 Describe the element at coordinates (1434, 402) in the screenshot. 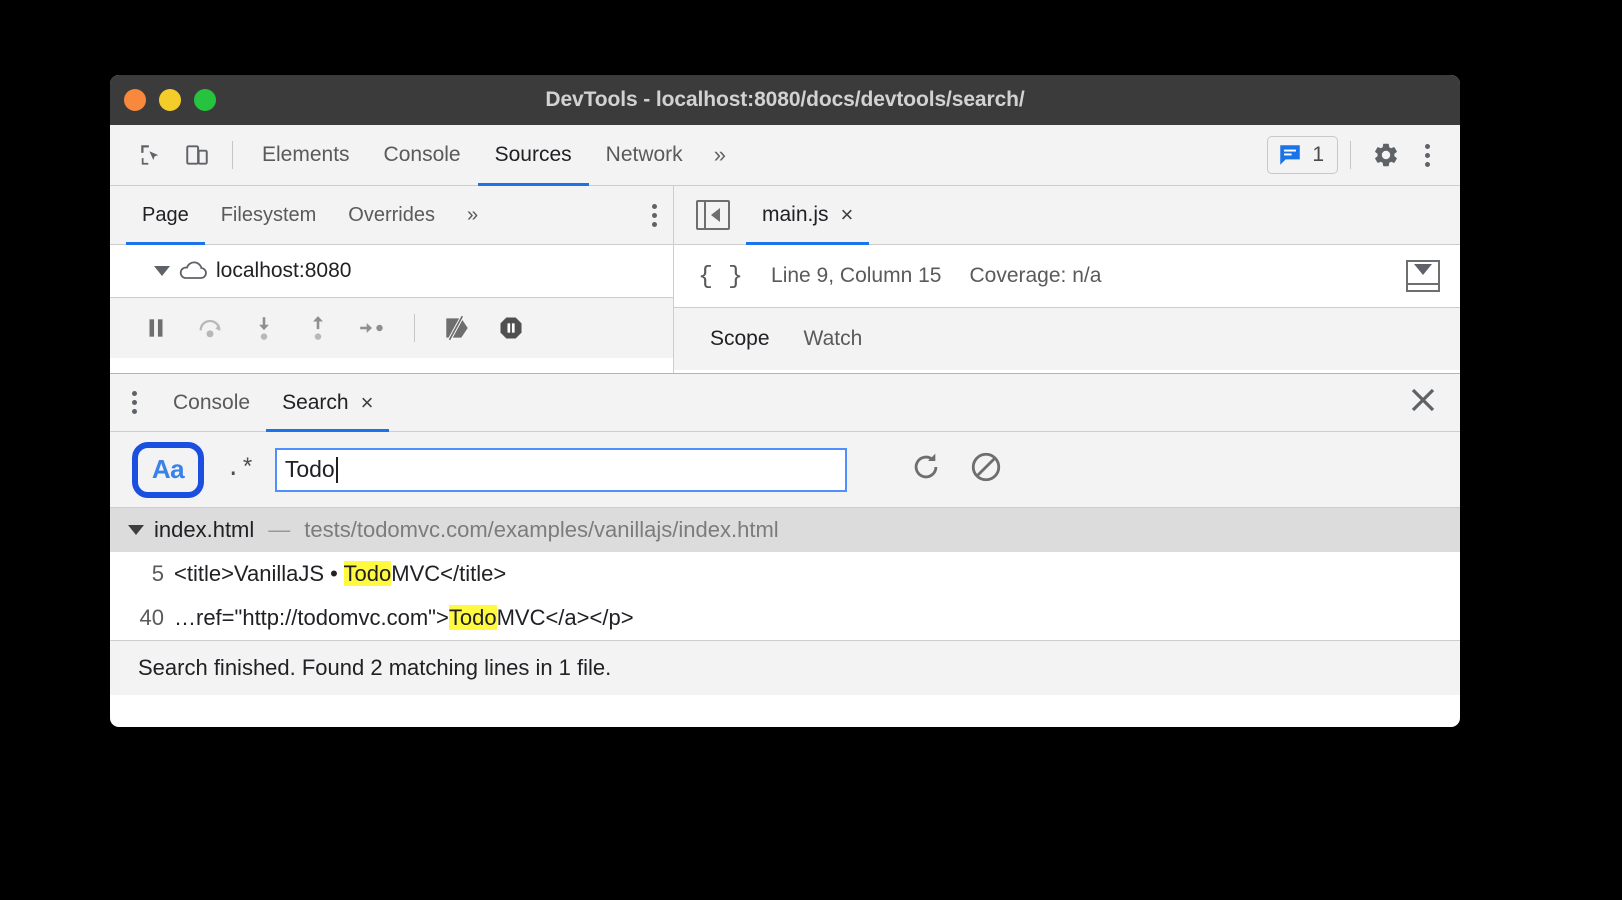

I see `close-drawer-icon` at that location.